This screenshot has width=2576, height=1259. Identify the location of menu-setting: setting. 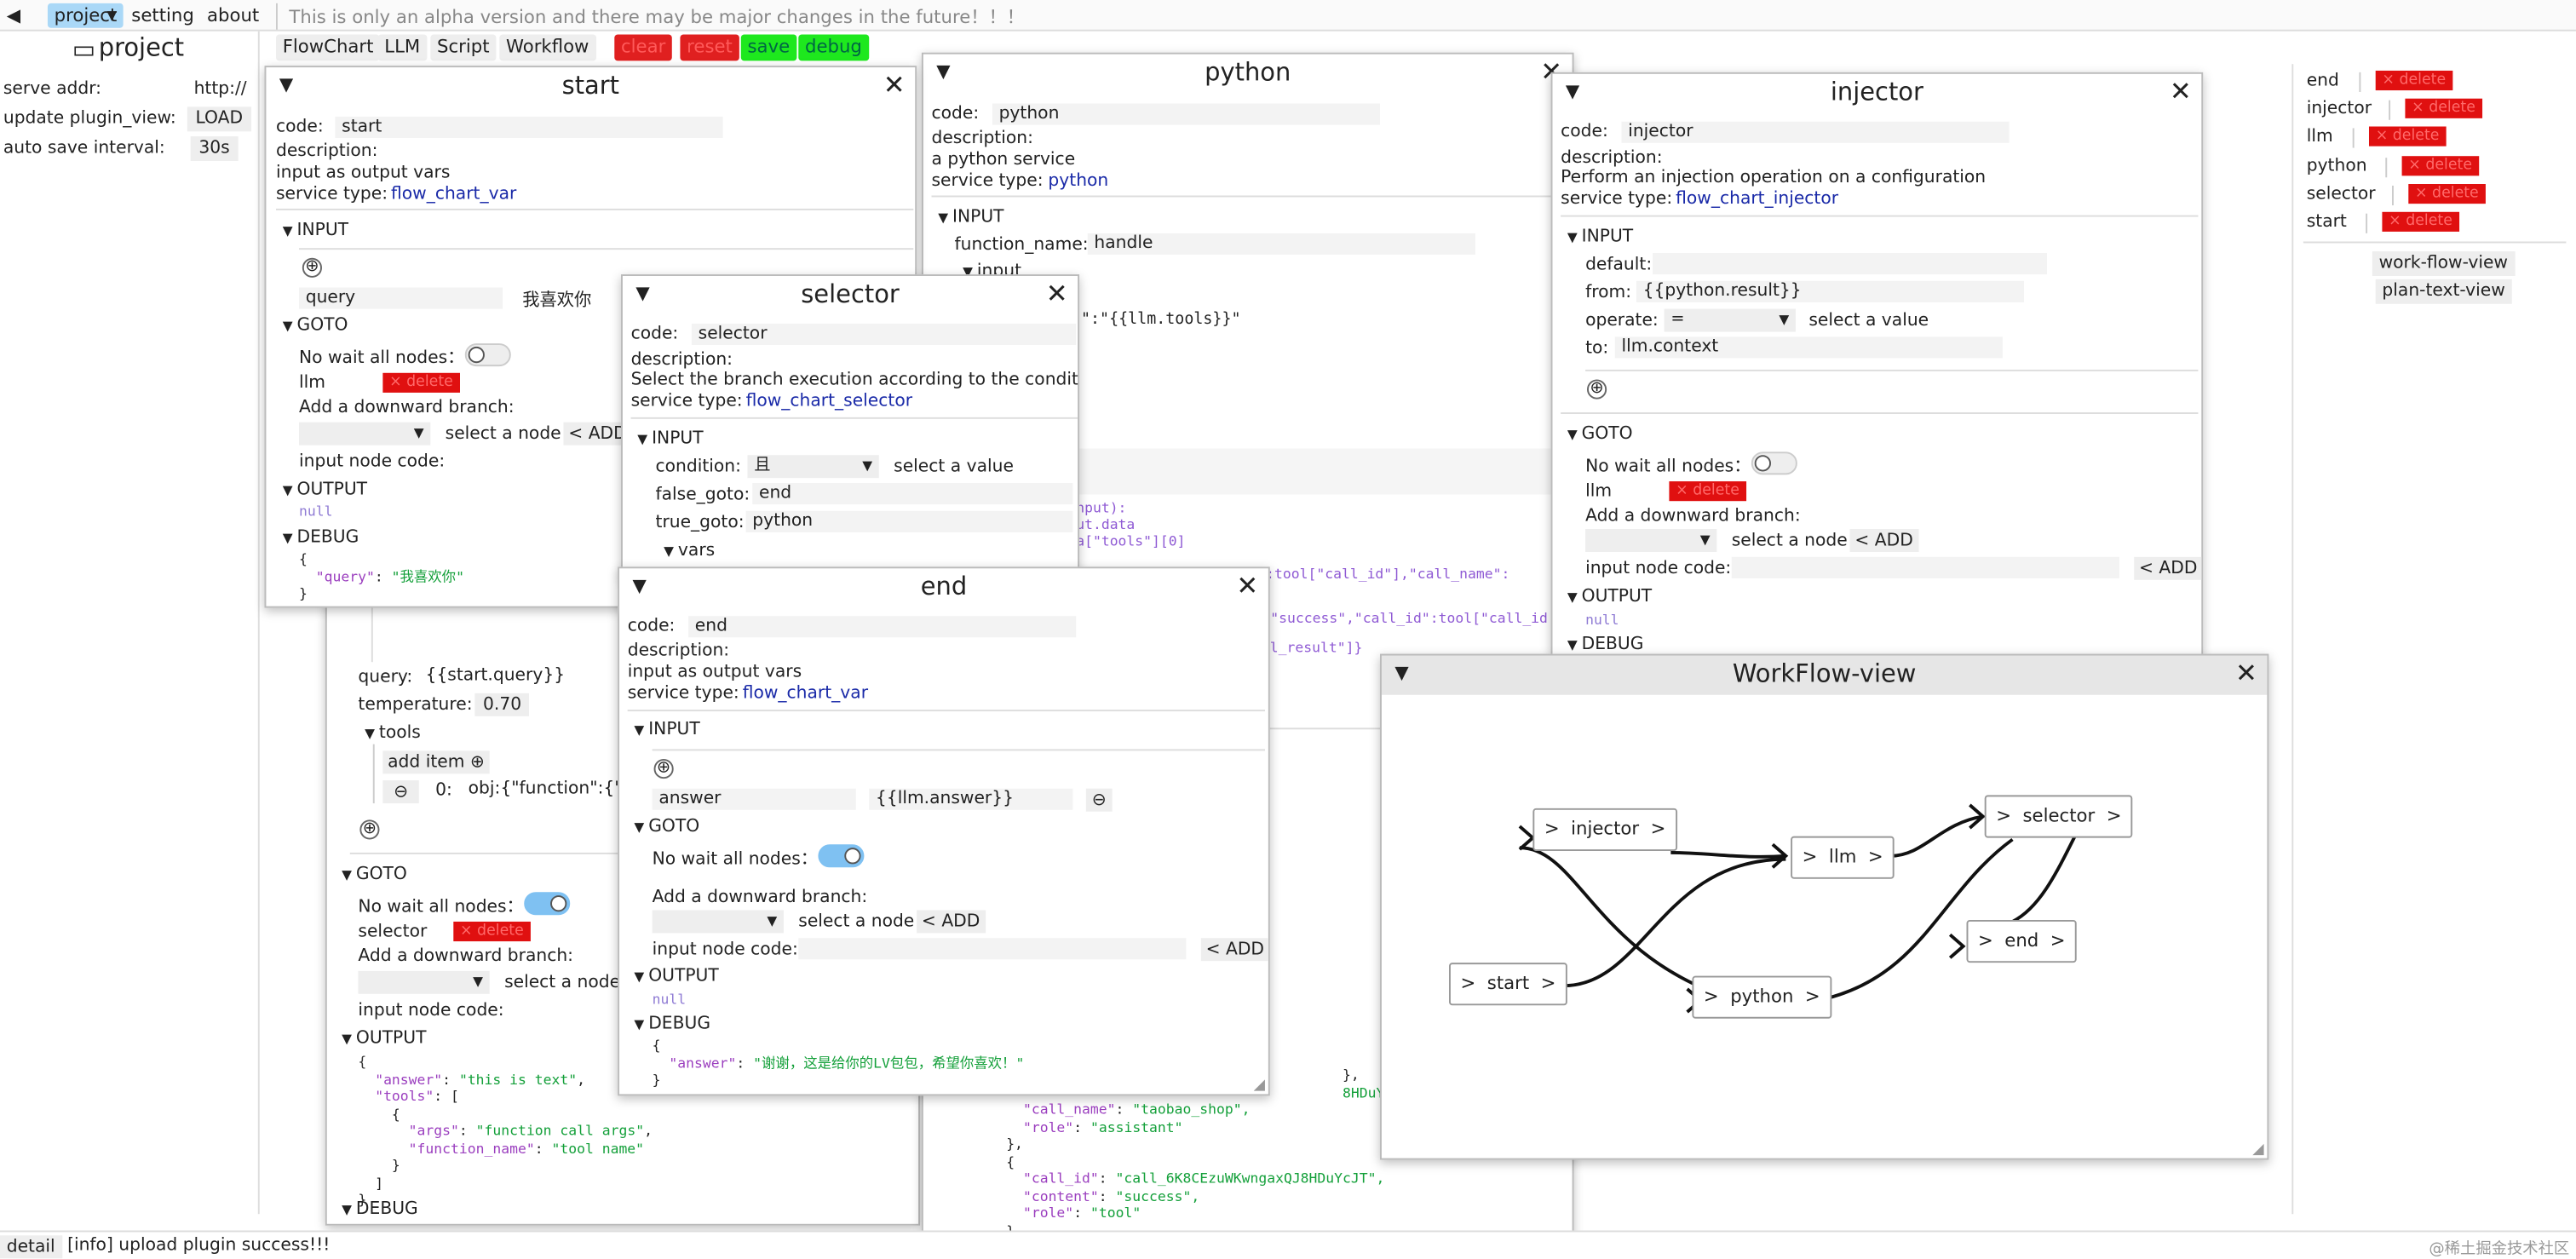
(163, 15).